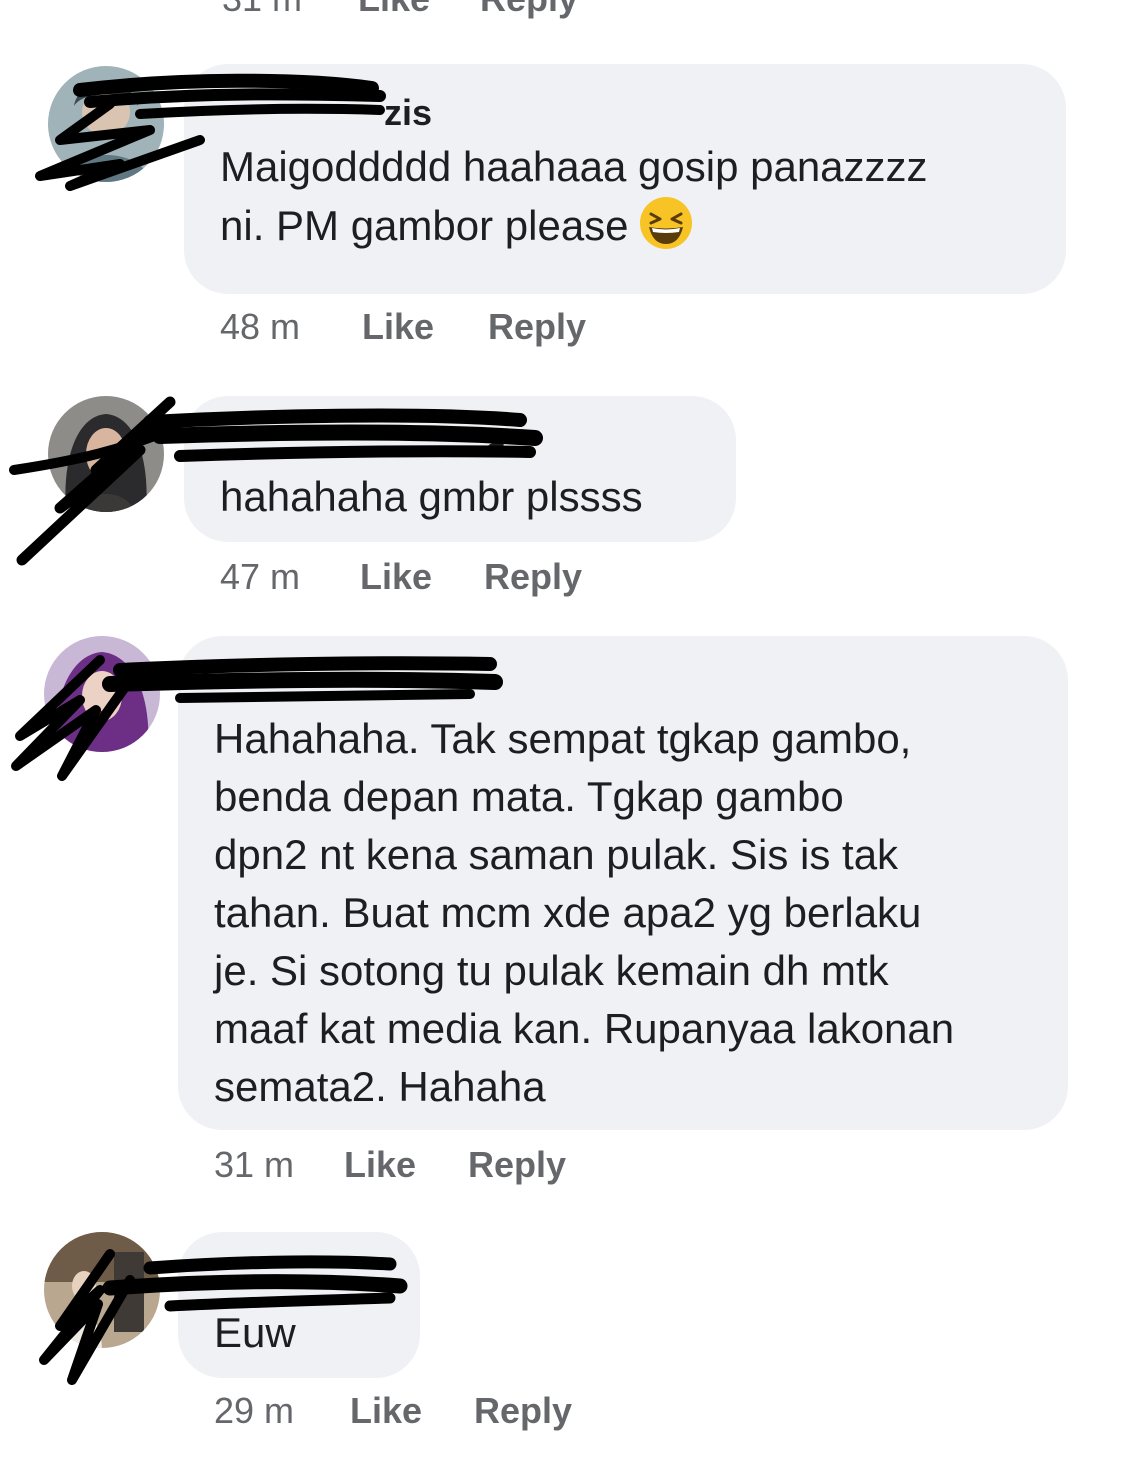 Image resolution: width=1144 pixels, height=1458 pixels. What do you see at coordinates (260, 326) in the screenshot?
I see `comment-time: 48 m` at bounding box center [260, 326].